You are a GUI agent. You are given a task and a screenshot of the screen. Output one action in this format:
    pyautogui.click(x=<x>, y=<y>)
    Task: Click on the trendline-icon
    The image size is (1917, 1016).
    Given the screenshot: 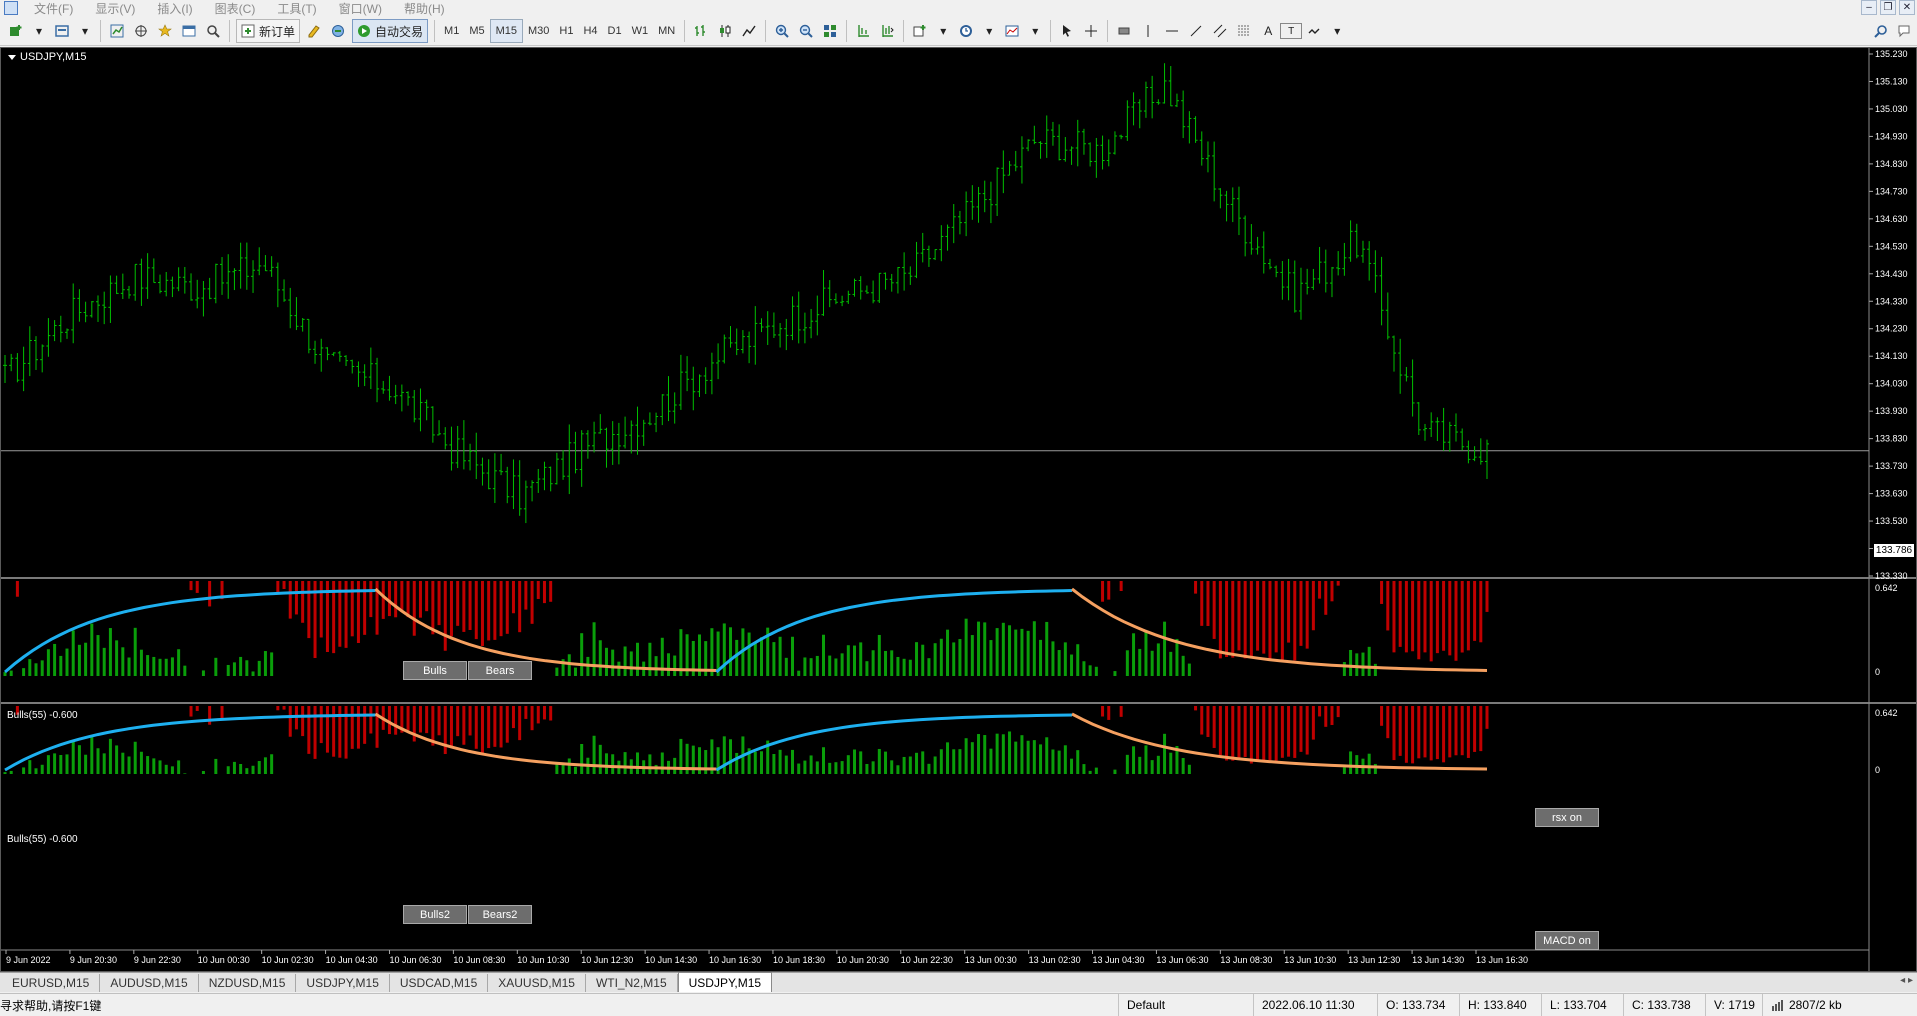 What is the action you would take?
    pyautogui.click(x=1196, y=31)
    